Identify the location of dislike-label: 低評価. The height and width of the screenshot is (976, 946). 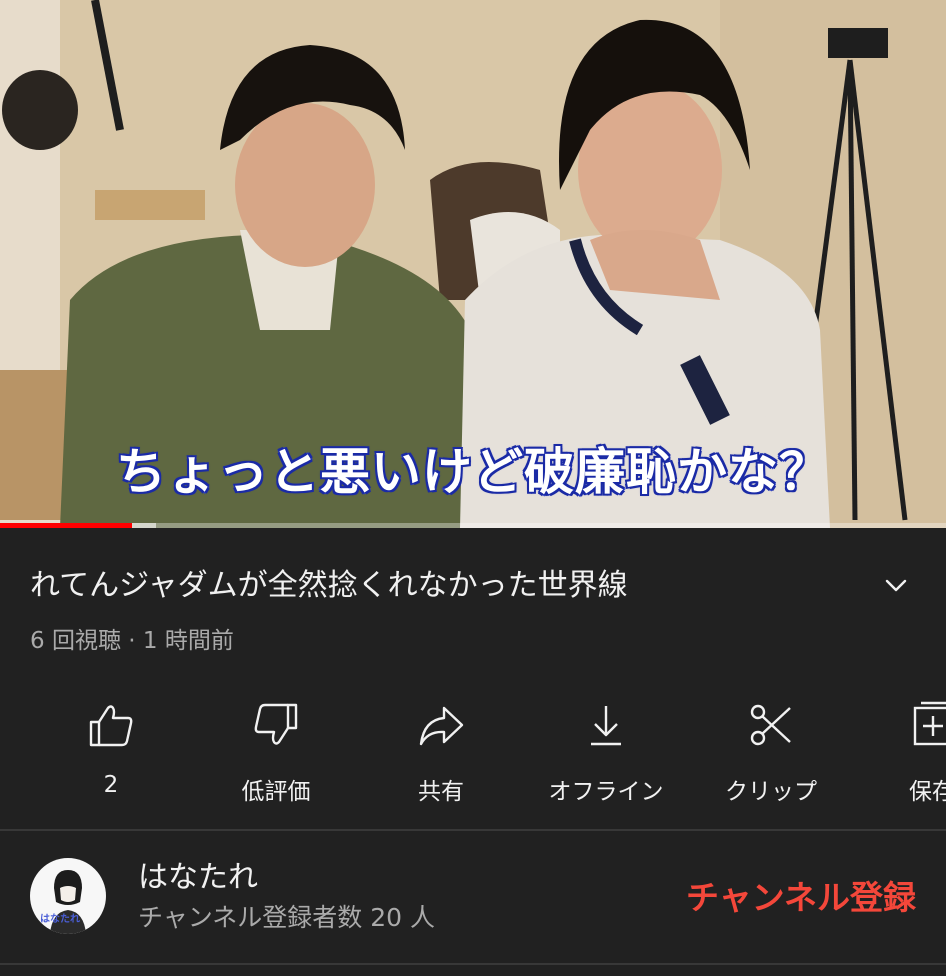
(276, 792).